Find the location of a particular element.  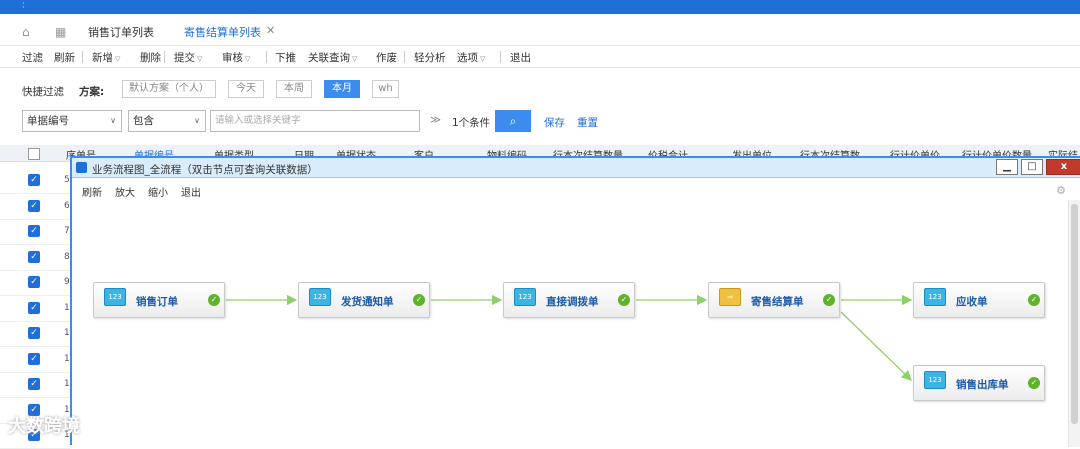

audit-button-label: 审核 is located at coordinates (232, 58).